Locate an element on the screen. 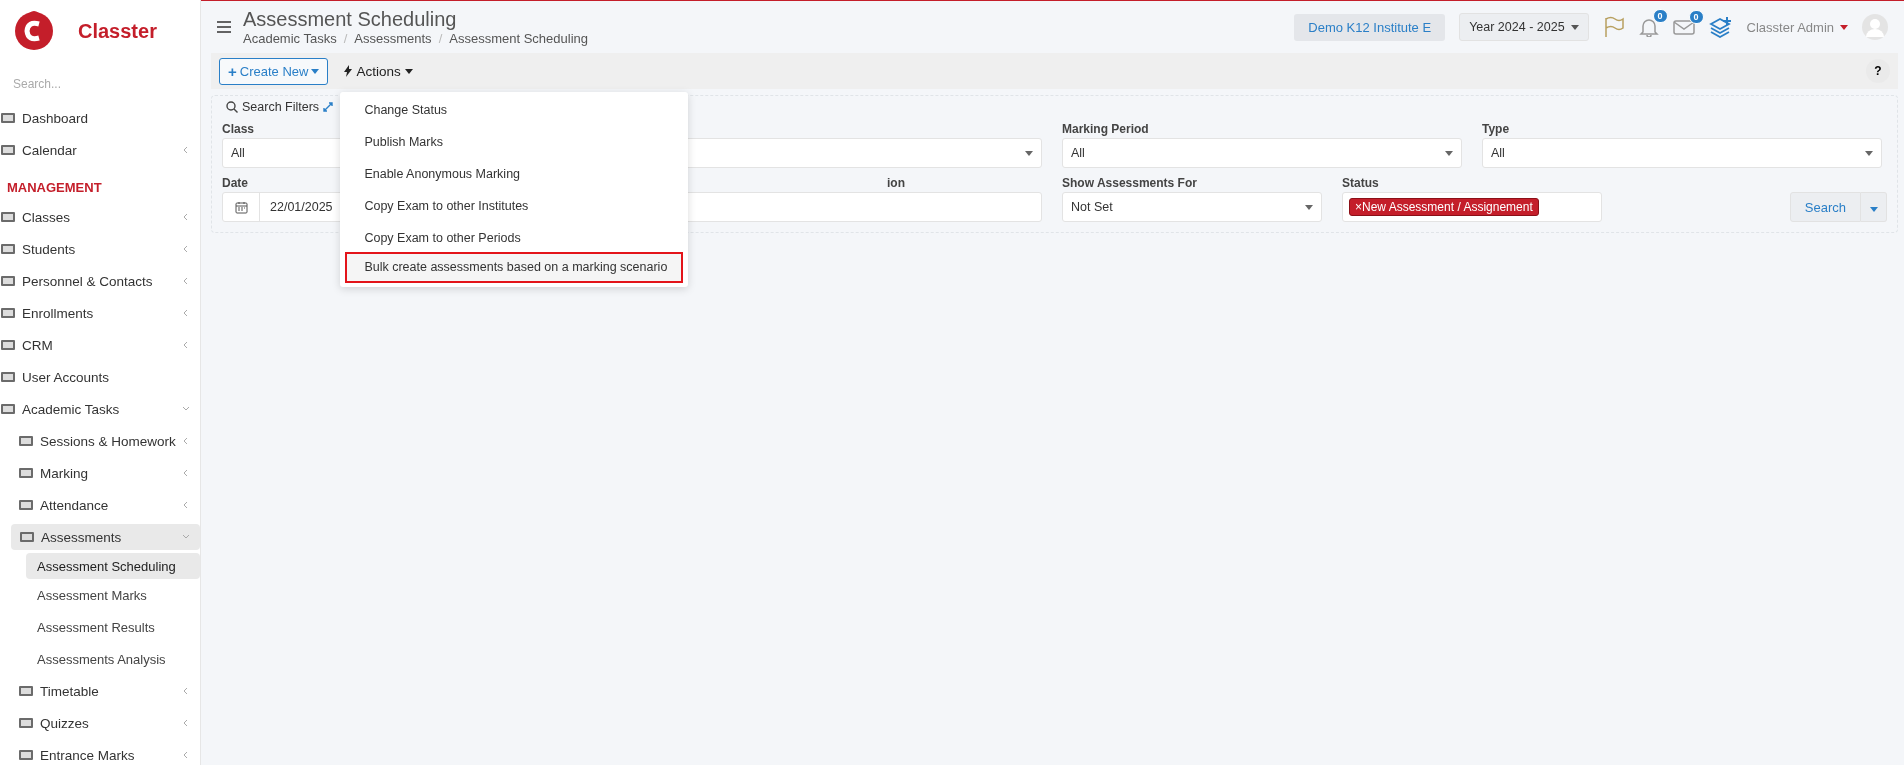  filter-title: Search Filters is located at coordinates (281, 107).